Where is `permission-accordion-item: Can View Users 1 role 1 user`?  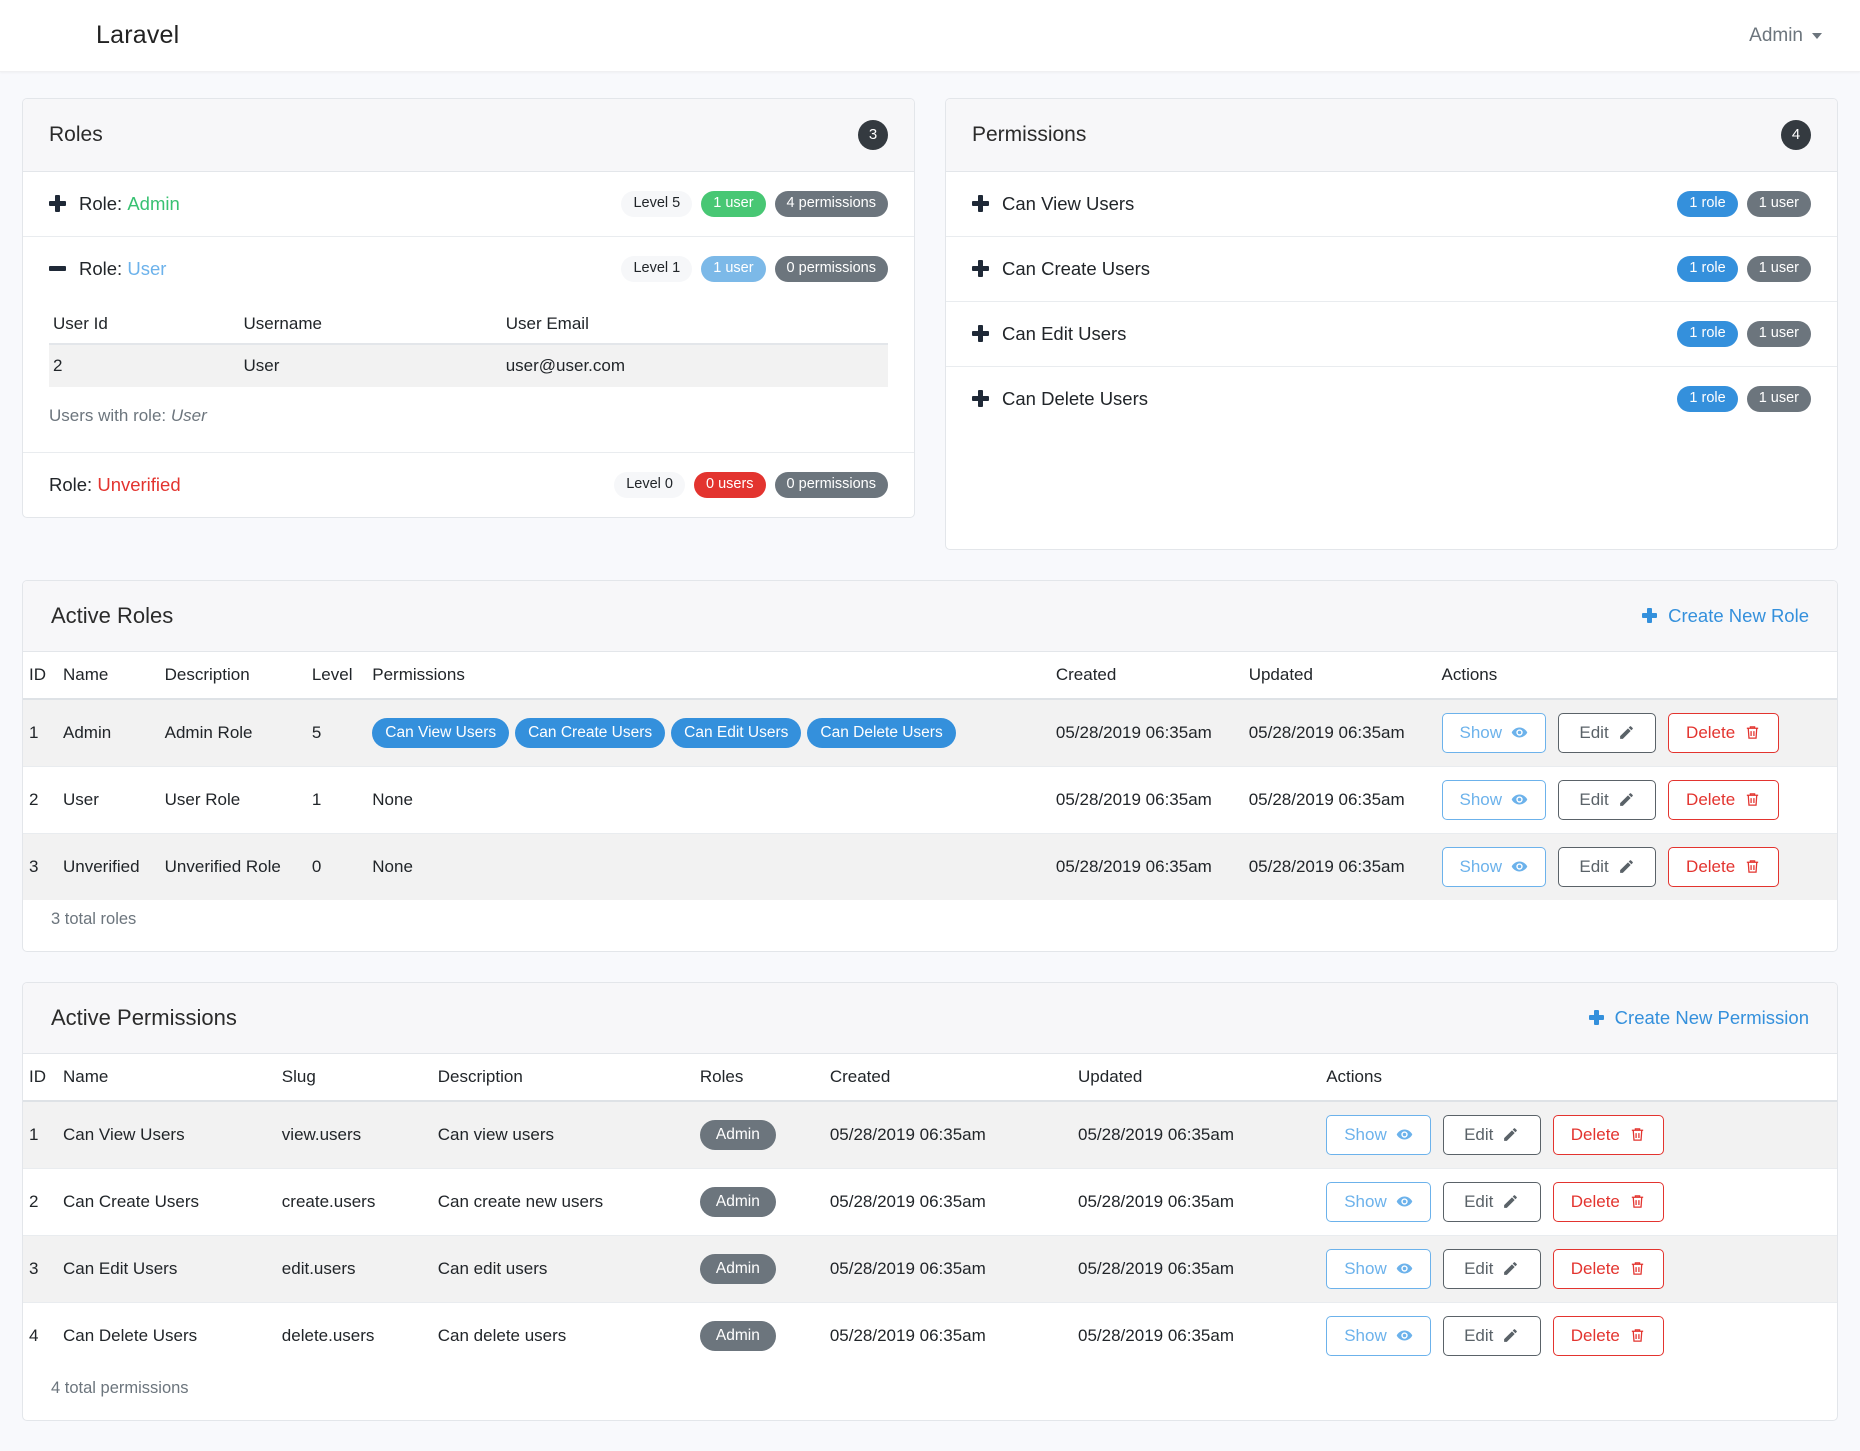
permission-accordion-item: Can View Users 1 role 1 user is located at coordinates (1391, 204).